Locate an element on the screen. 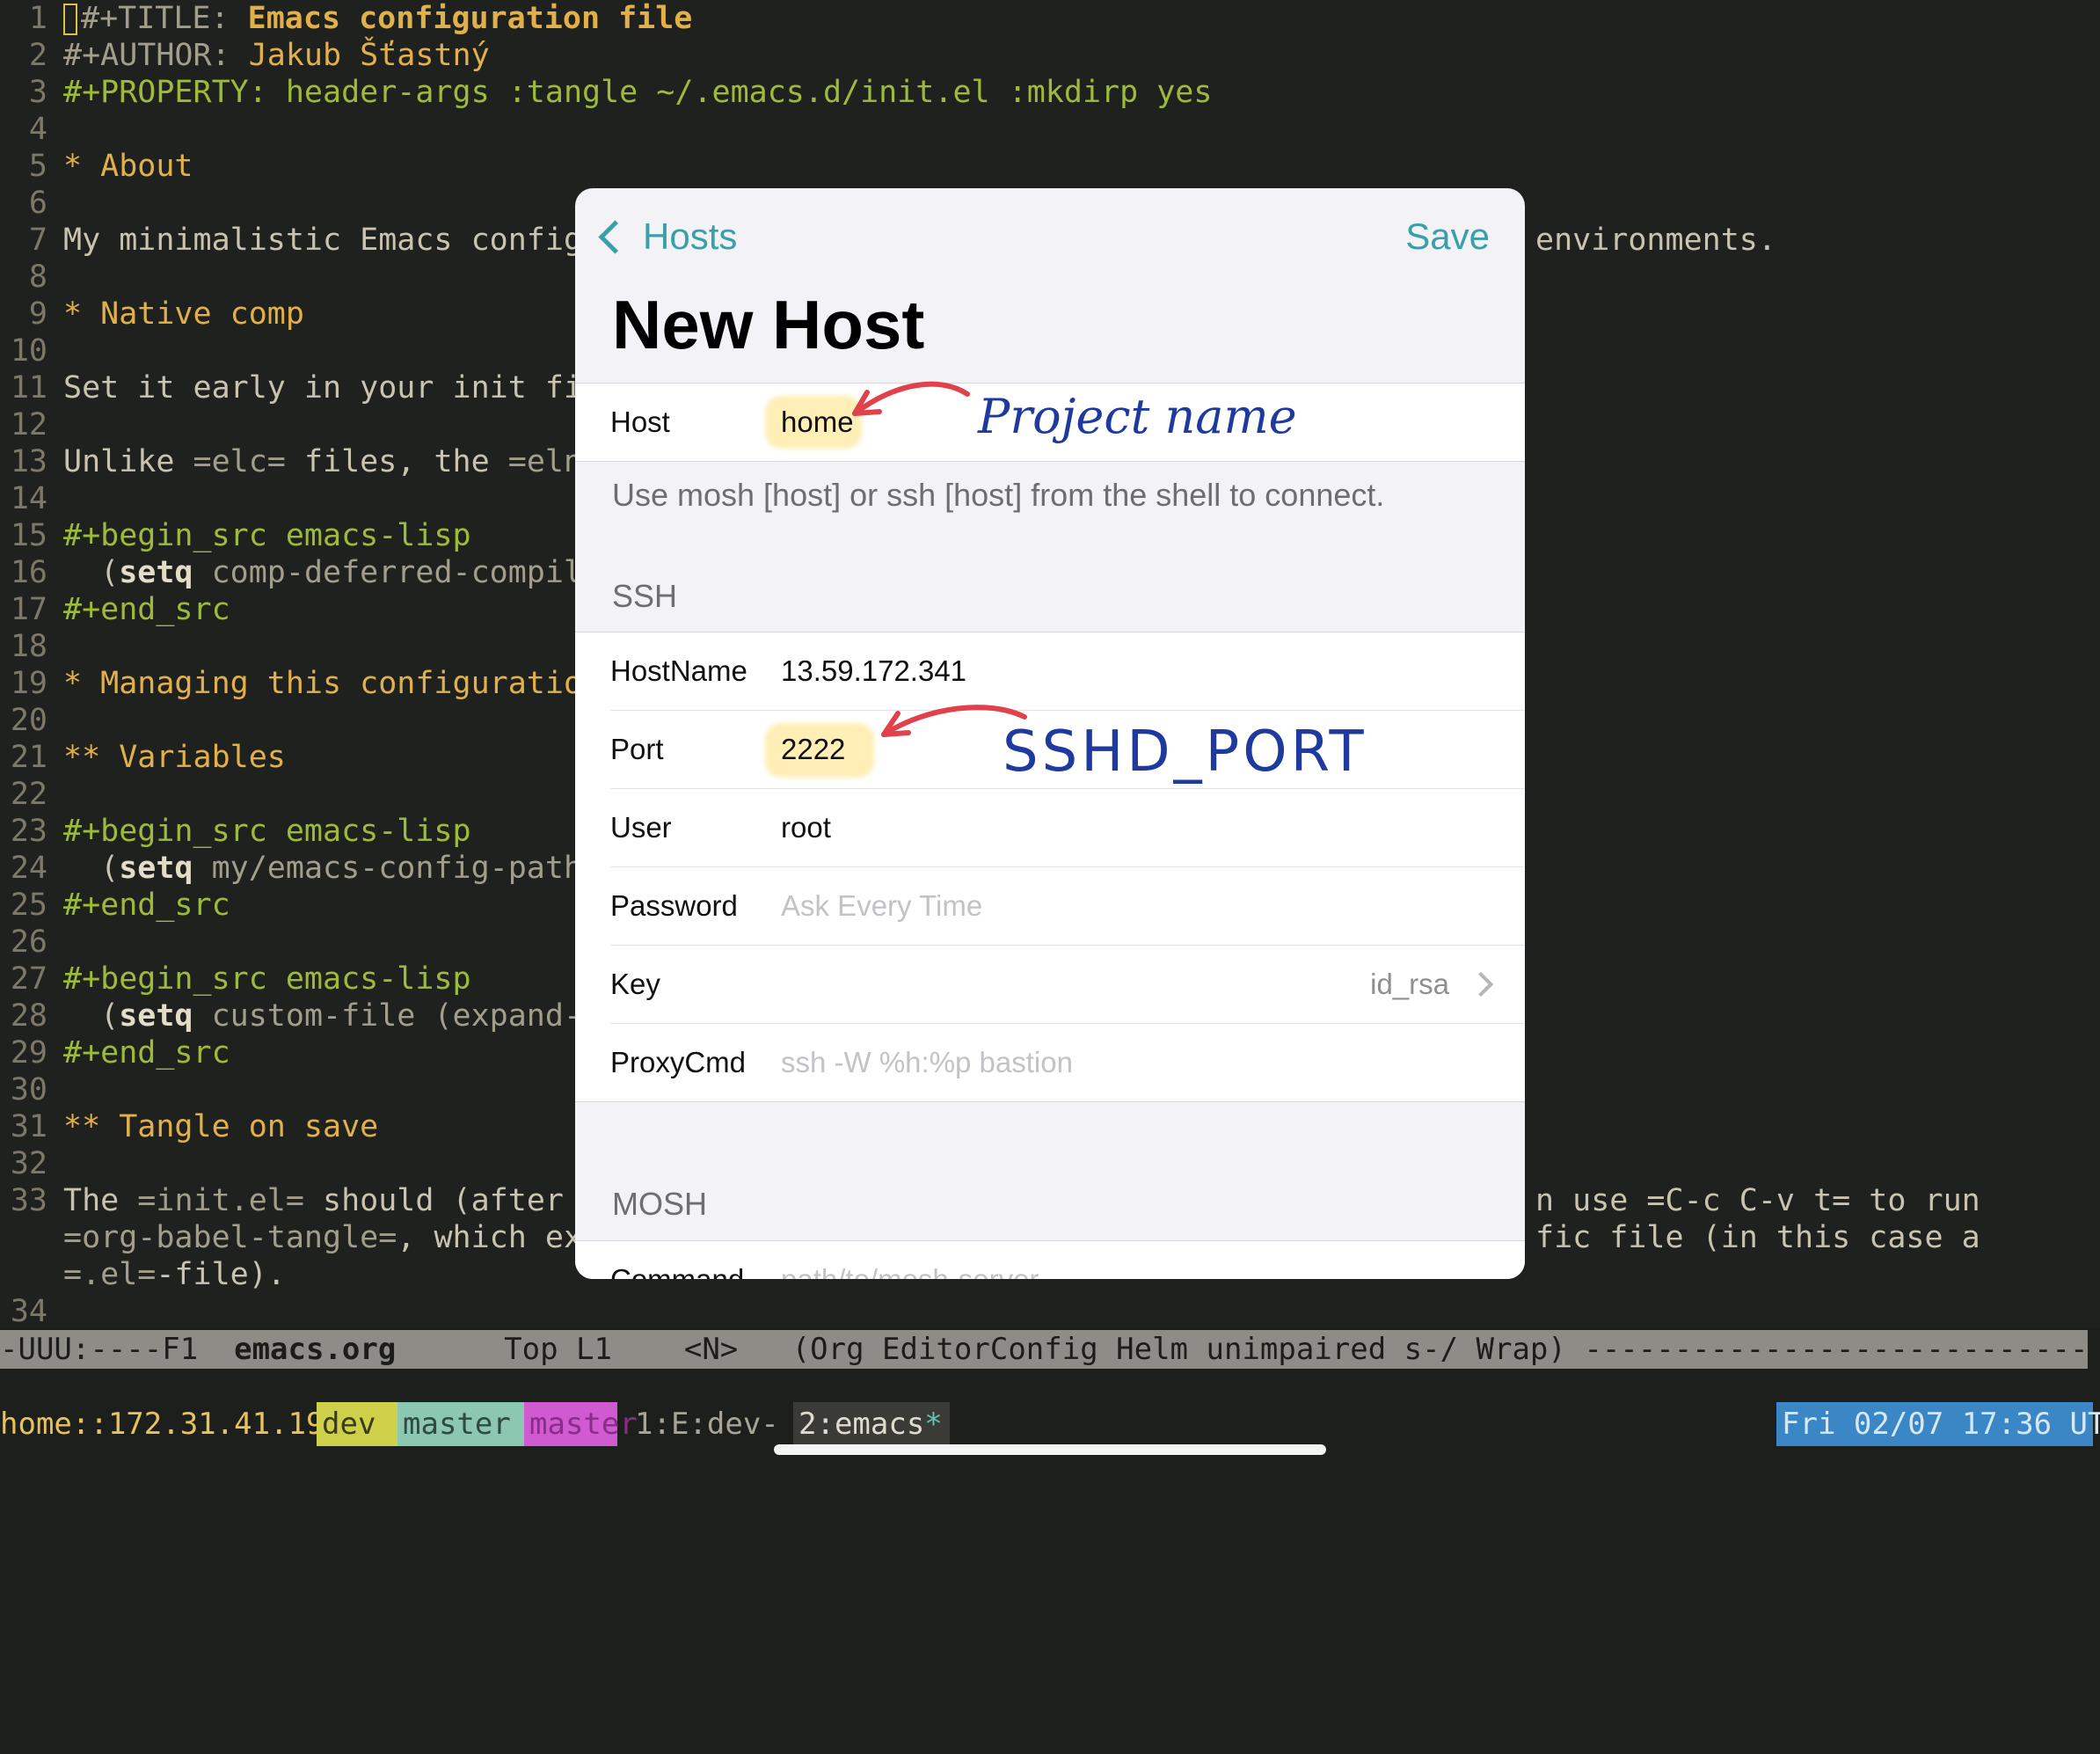  line-number: 8 is located at coordinates (38, 277).